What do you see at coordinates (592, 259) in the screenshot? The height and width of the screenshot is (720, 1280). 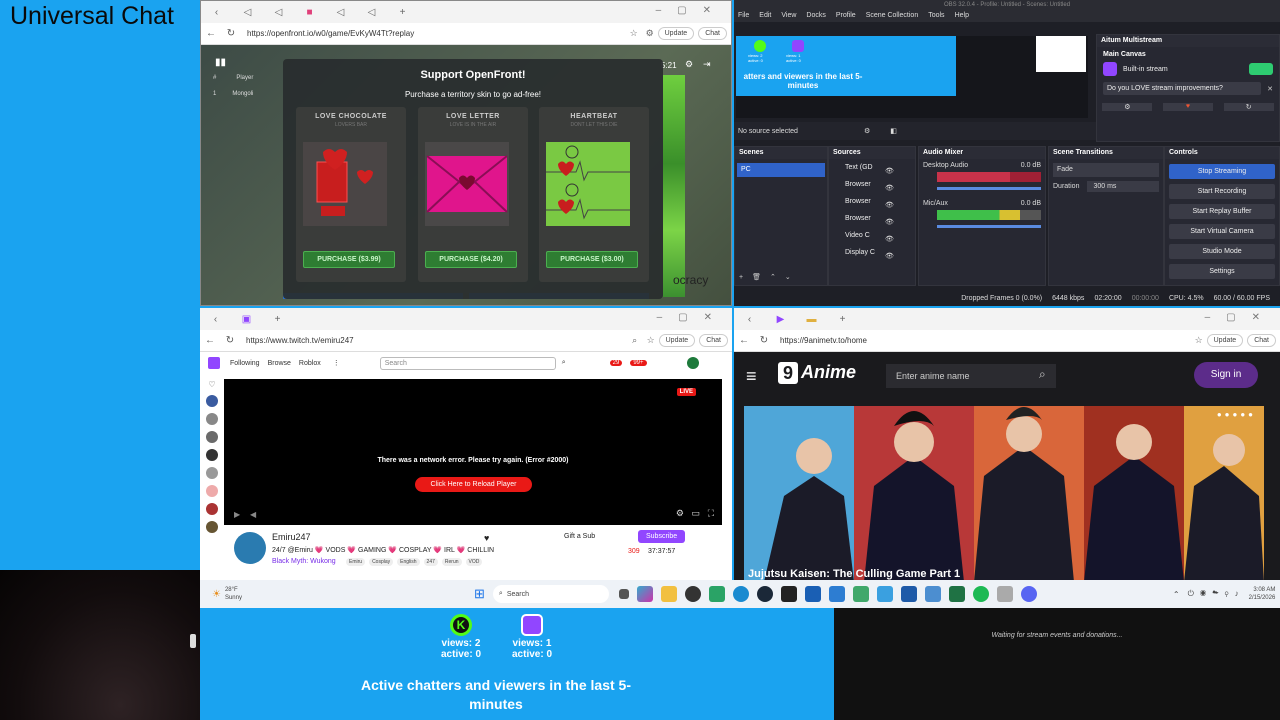 I see `purchase-button: PURCHASE ($3.00)` at bounding box center [592, 259].